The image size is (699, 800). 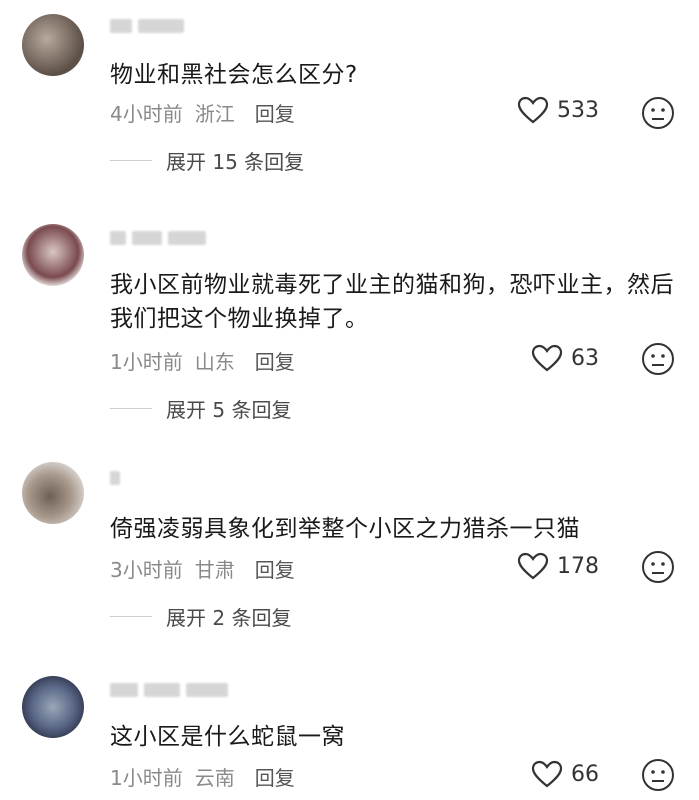 I want to click on expand-replies-label: 展开 15 条回复, so click(x=235, y=162).